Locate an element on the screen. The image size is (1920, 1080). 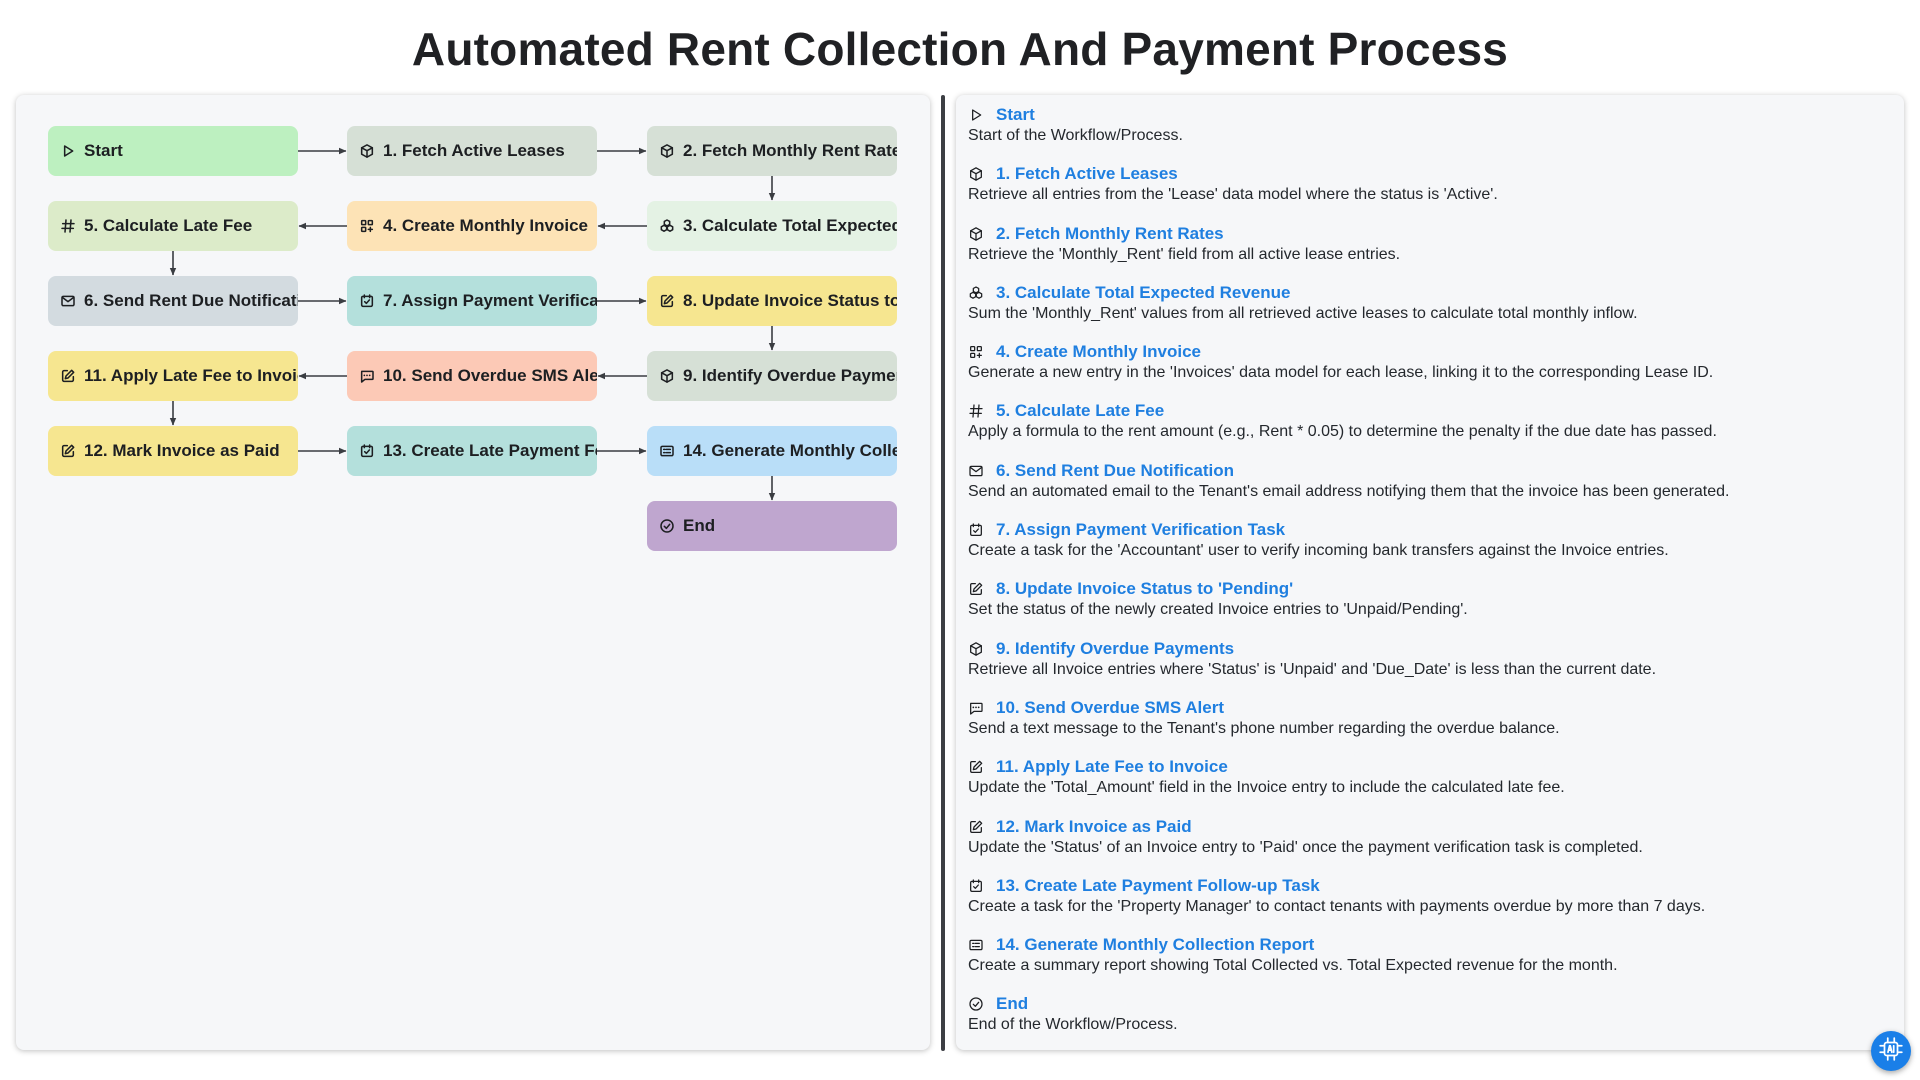
step-header: 2. Fetch Monthly Rent Rates is located at coordinates (1430, 234).